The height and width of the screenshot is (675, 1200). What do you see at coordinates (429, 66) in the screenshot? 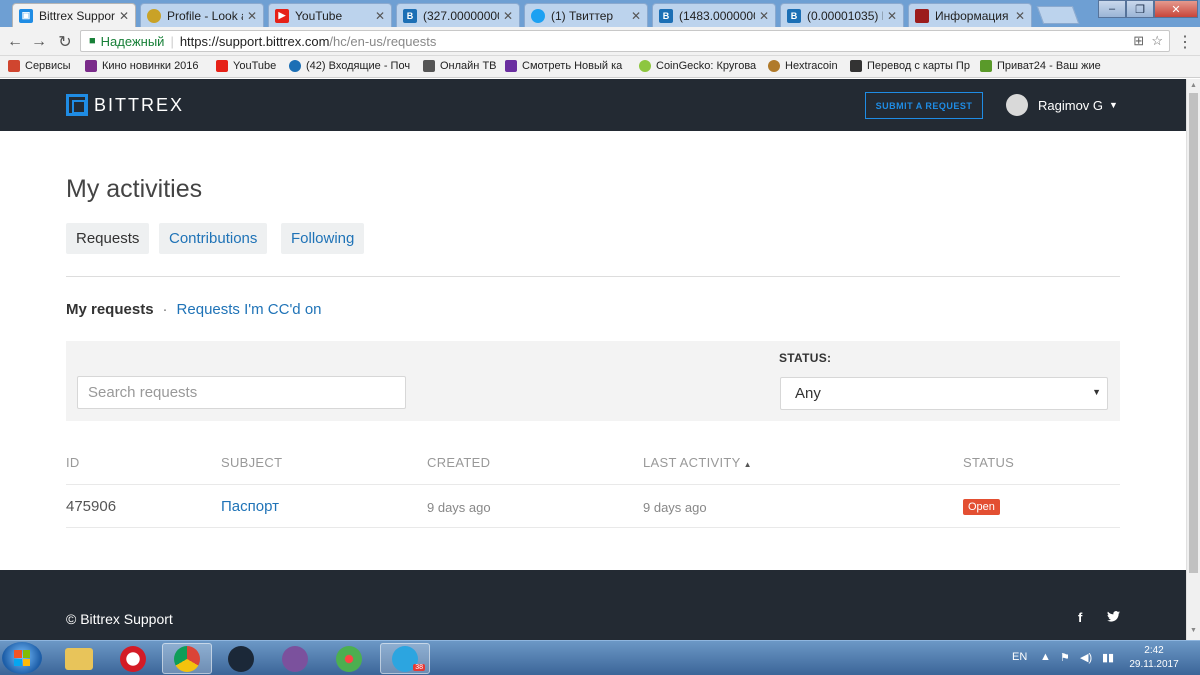
I see `tv-icon` at bounding box center [429, 66].